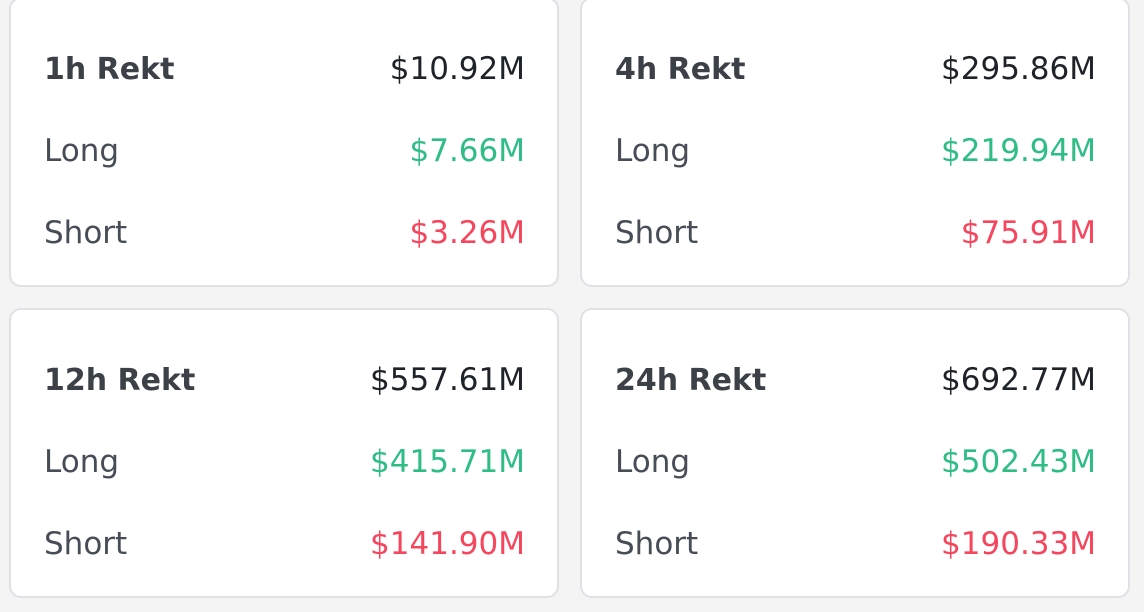 This screenshot has height=612, width=1144. I want to click on short-row: Short $3.26M, so click(284, 233).